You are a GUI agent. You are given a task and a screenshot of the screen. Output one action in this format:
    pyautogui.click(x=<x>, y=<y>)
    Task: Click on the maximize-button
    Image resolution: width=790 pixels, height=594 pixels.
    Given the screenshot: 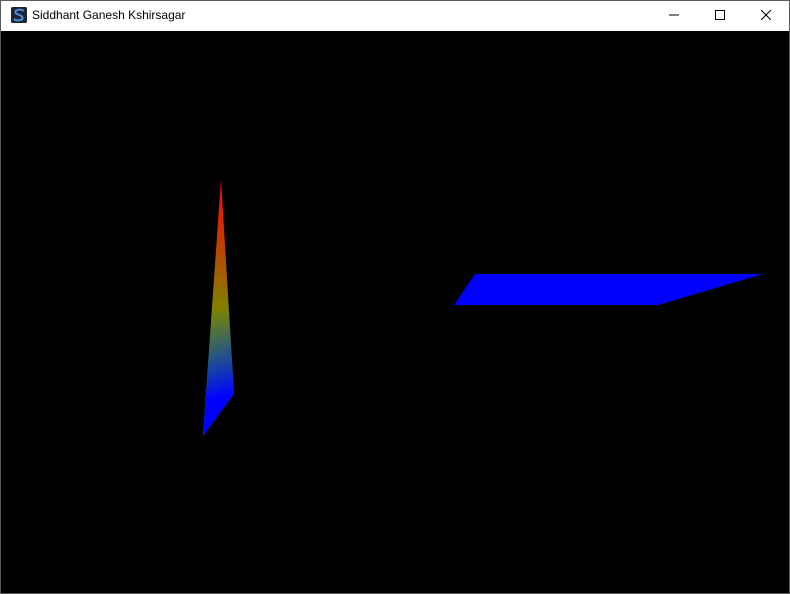 What is the action you would take?
    pyautogui.click(x=720, y=16)
    